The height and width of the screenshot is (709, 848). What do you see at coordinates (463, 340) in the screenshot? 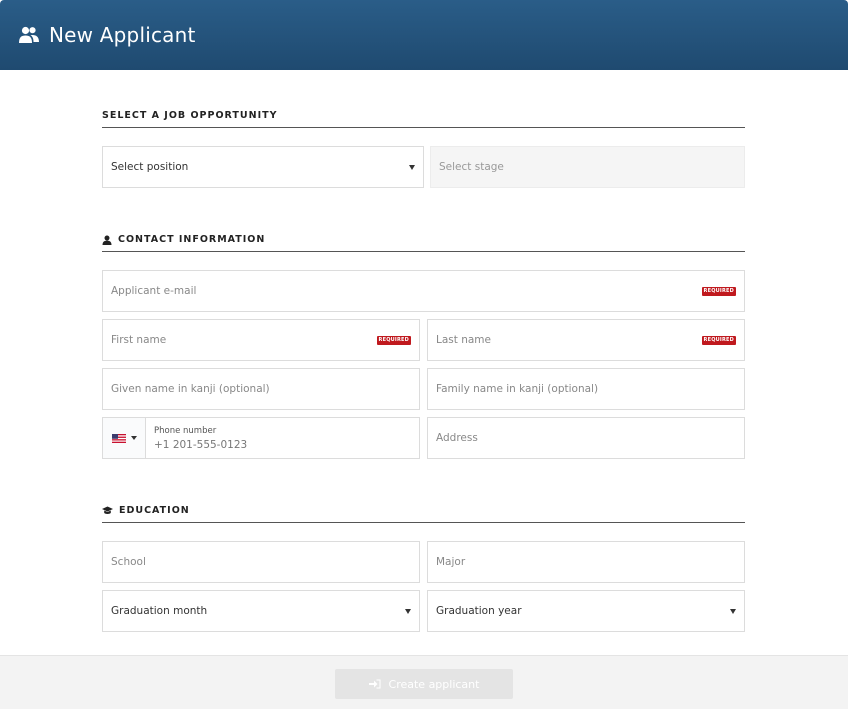
I see `last-name-placeholder: Last name` at bounding box center [463, 340].